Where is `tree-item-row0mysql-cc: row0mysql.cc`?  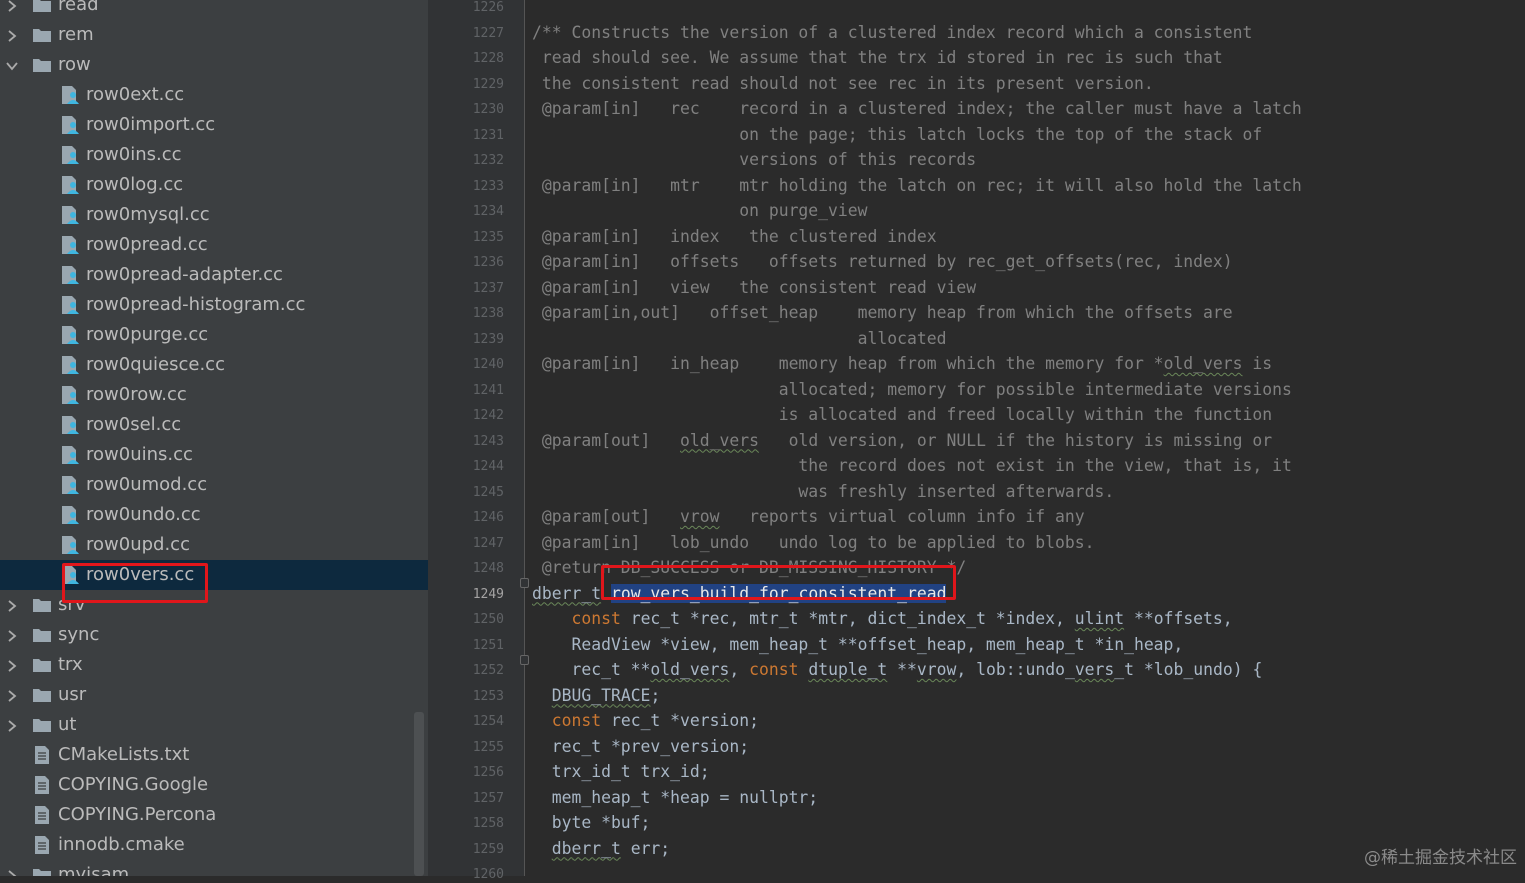 tree-item-row0mysql-cc: row0mysql.cc is located at coordinates (214, 215).